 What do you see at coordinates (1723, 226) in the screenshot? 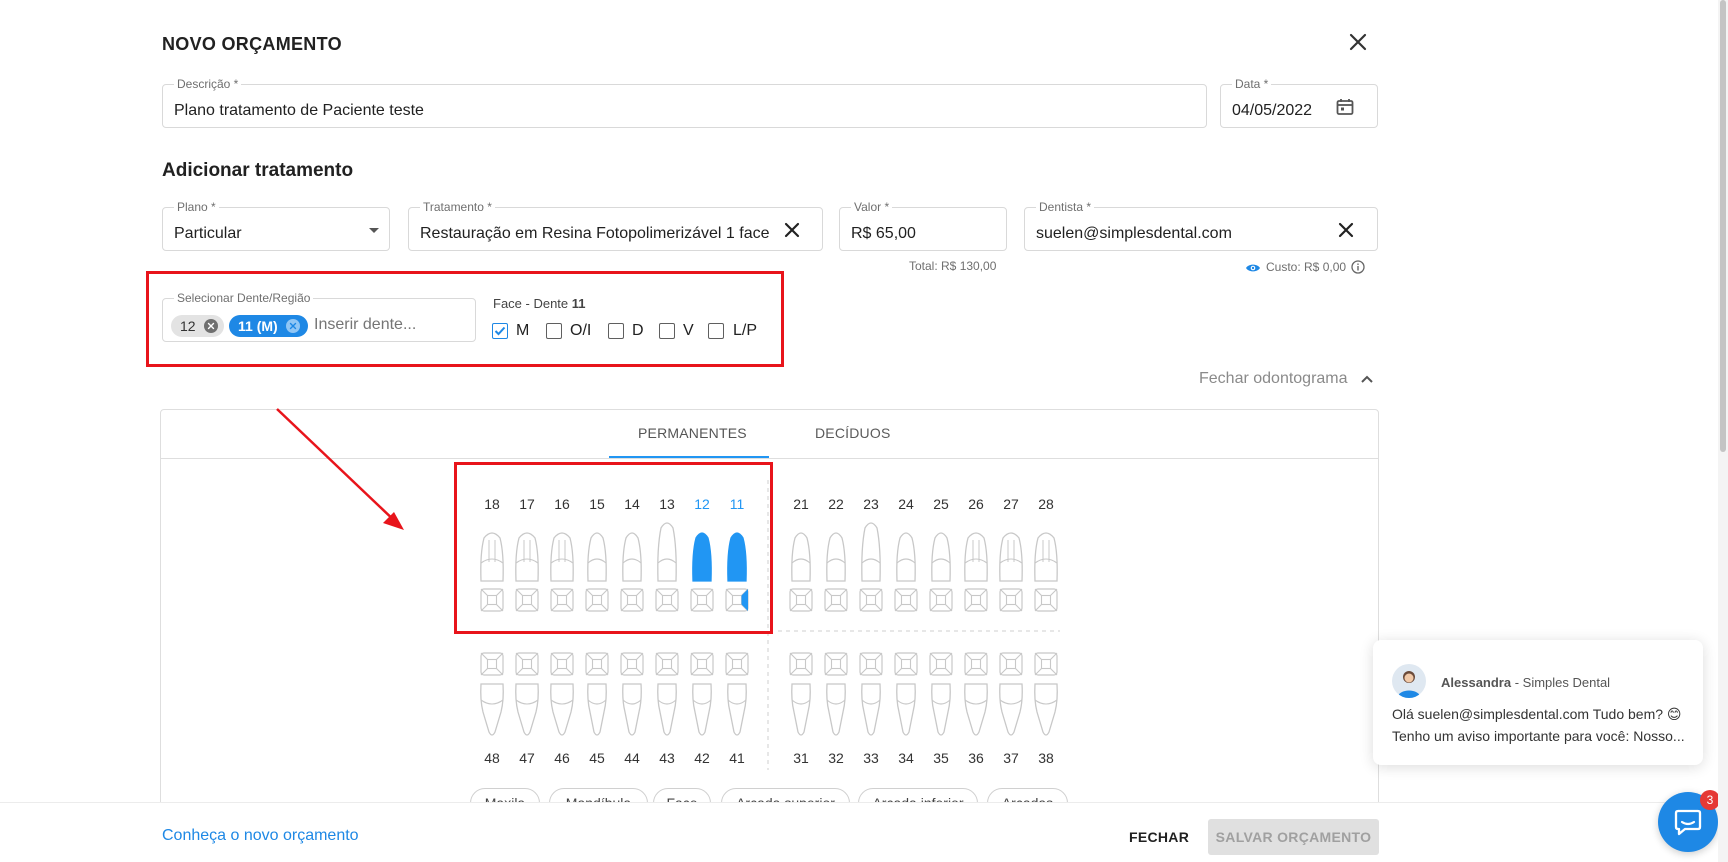
I see `scrollbar-thumb` at bounding box center [1723, 226].